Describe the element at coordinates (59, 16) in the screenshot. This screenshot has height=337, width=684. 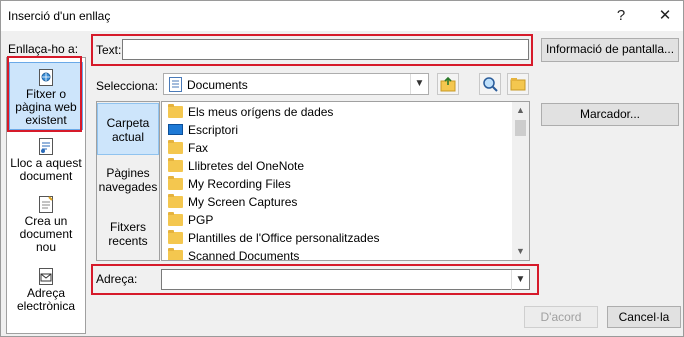
I see `dialog-title: Inserció d'un enllaç` at that location.